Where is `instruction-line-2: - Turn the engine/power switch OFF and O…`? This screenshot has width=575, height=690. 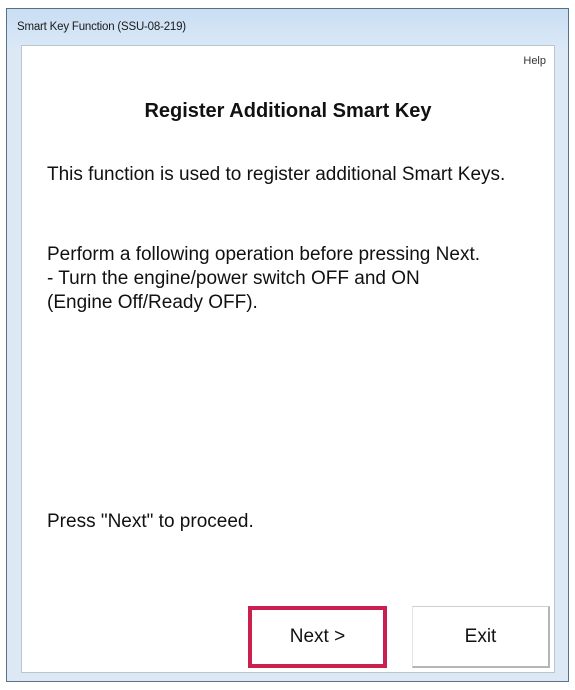 instruction-line-2: - Turn the engine/power switch OFF and O… is located at coordinates (233, 278).